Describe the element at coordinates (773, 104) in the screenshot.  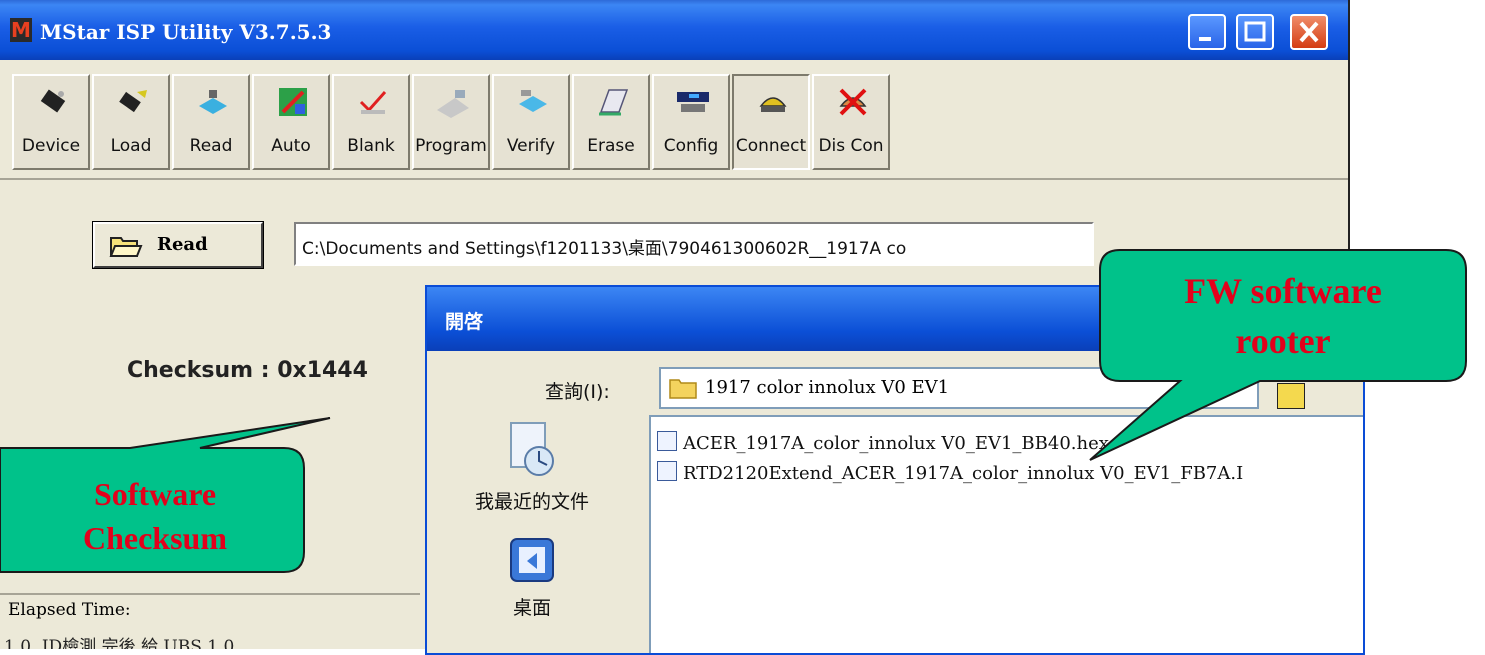
I see `connect-icon` at that location.